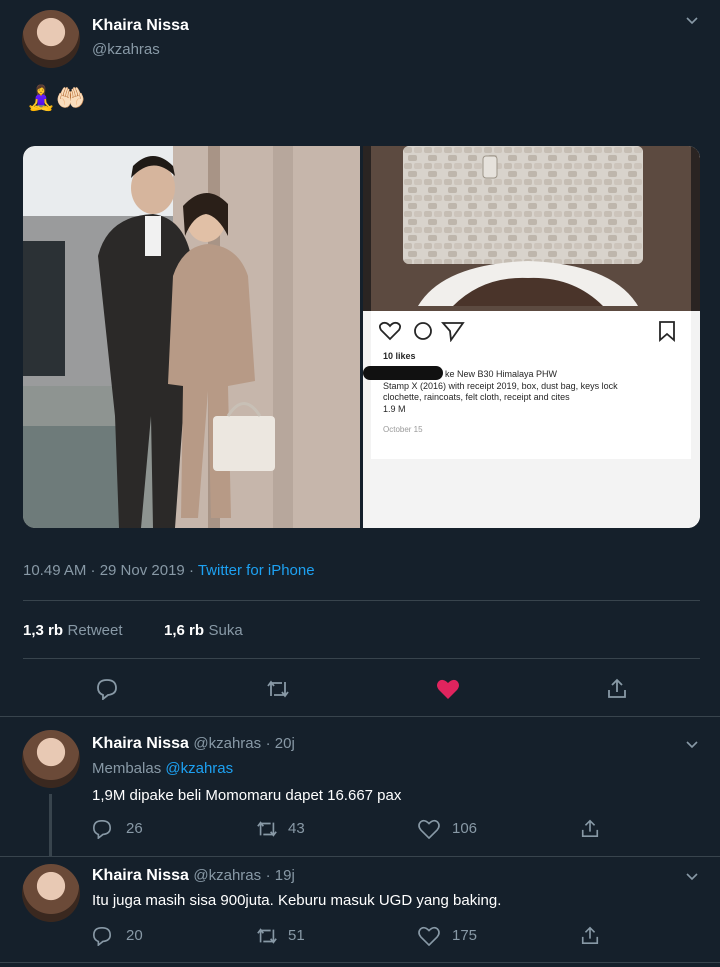 Image resolution: width=720 pixels, height=967 pixels. What do you see at coordinates (465, 828) in the screenshot?
I see `like-count: 106` at bounding box center [465, 828].